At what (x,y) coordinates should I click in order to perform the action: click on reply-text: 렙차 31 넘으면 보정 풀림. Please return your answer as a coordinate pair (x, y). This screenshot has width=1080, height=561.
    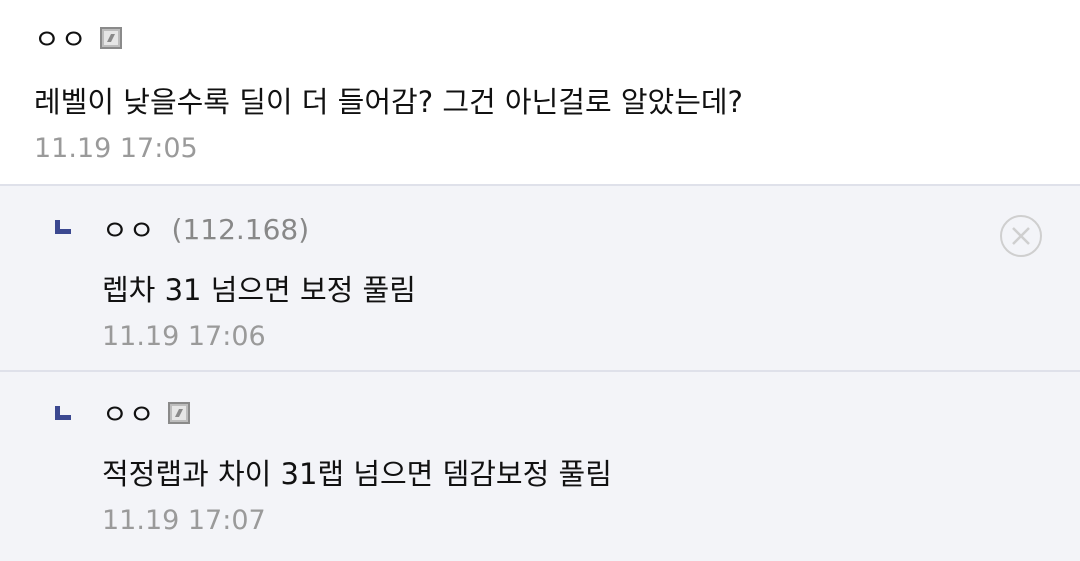
    Looking at the image, I should click on (259, 290).